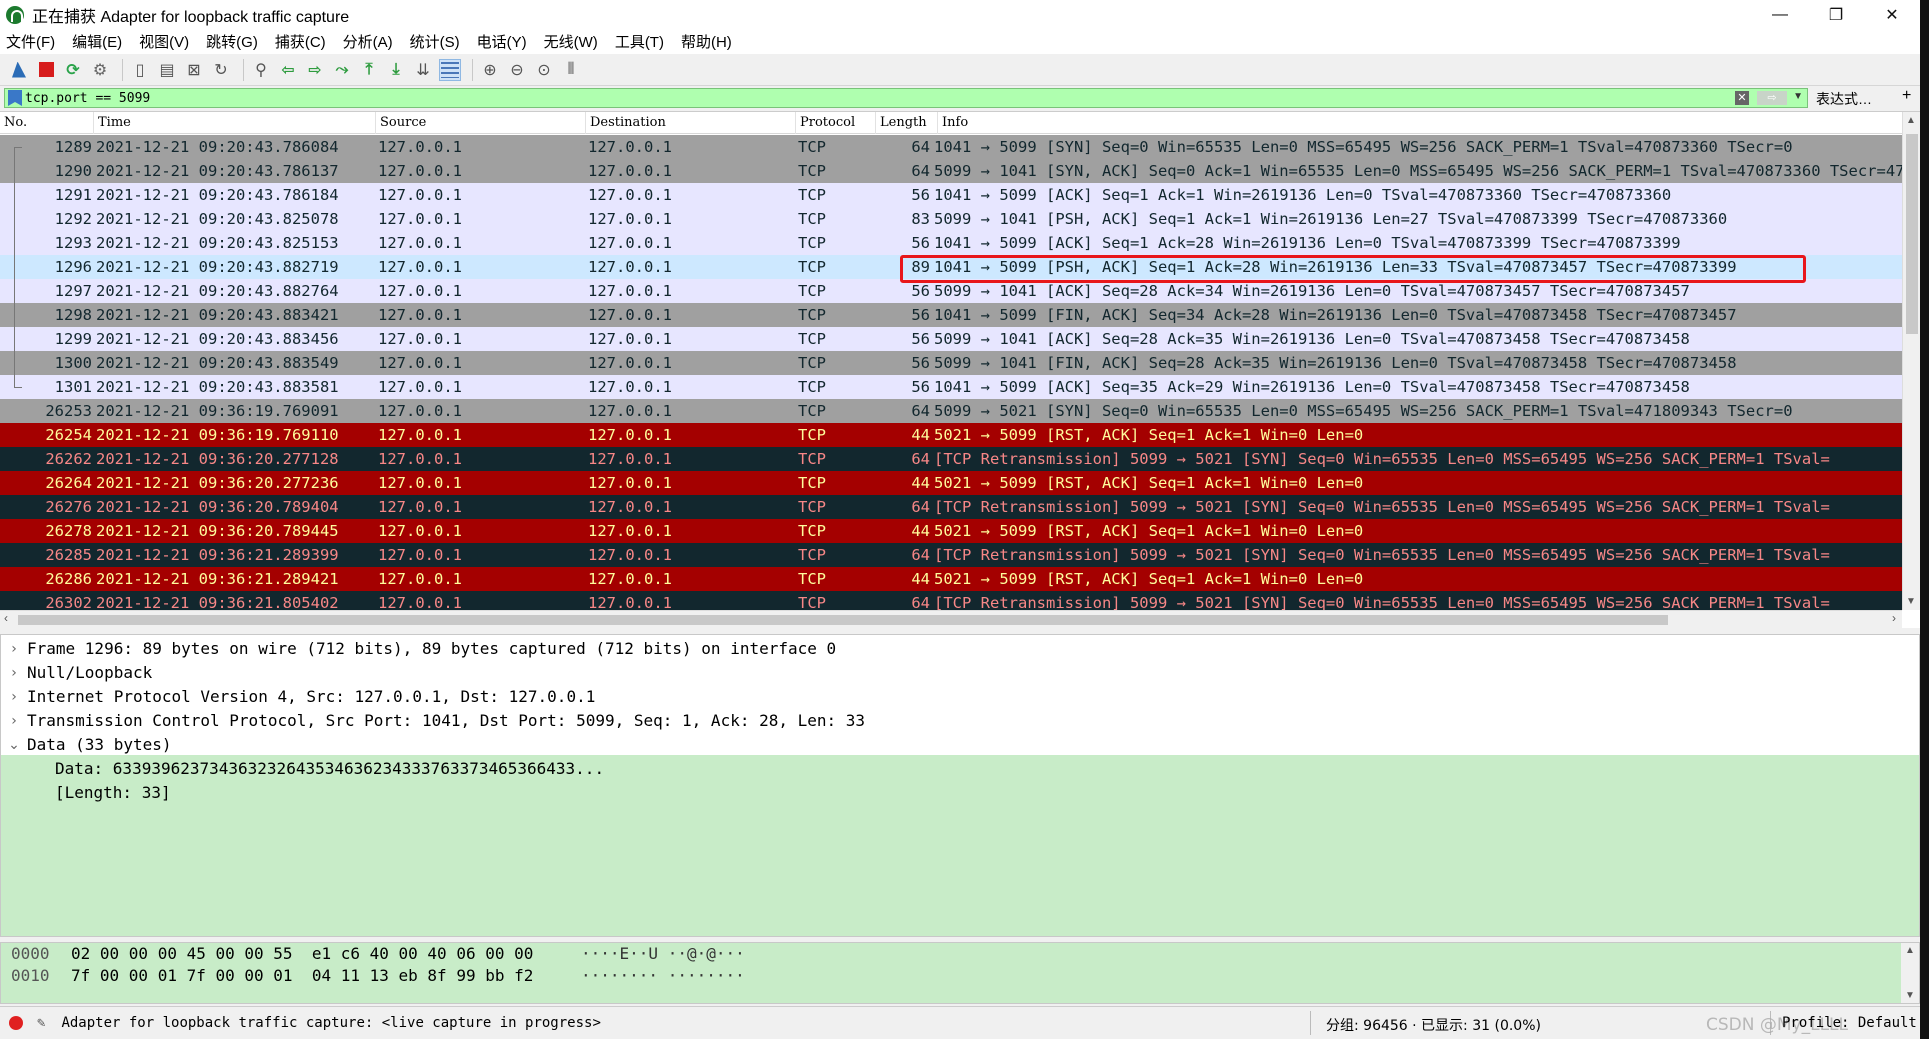 Image resolution: width=1929 pixels, height=1039 pixels. What do you see at coordinates (1772, 98) in the screenshot?
I see `apply-filter-icon: ⇨` at bounding box center [1772, 98].